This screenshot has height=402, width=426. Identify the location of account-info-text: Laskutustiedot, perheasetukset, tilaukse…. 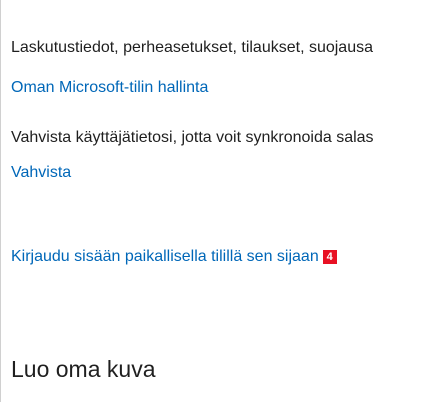
(192, 47).